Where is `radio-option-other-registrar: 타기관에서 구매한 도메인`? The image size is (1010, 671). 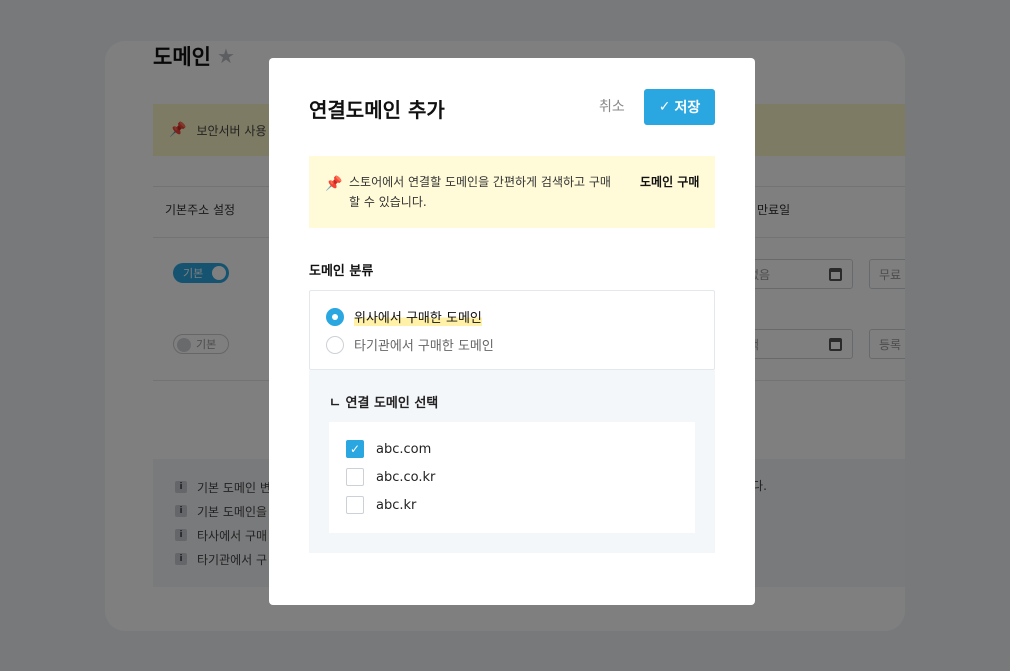 radio-option-other-registrar: 타기관에서 구매한 도메인 is located at coordinates (410, 344).